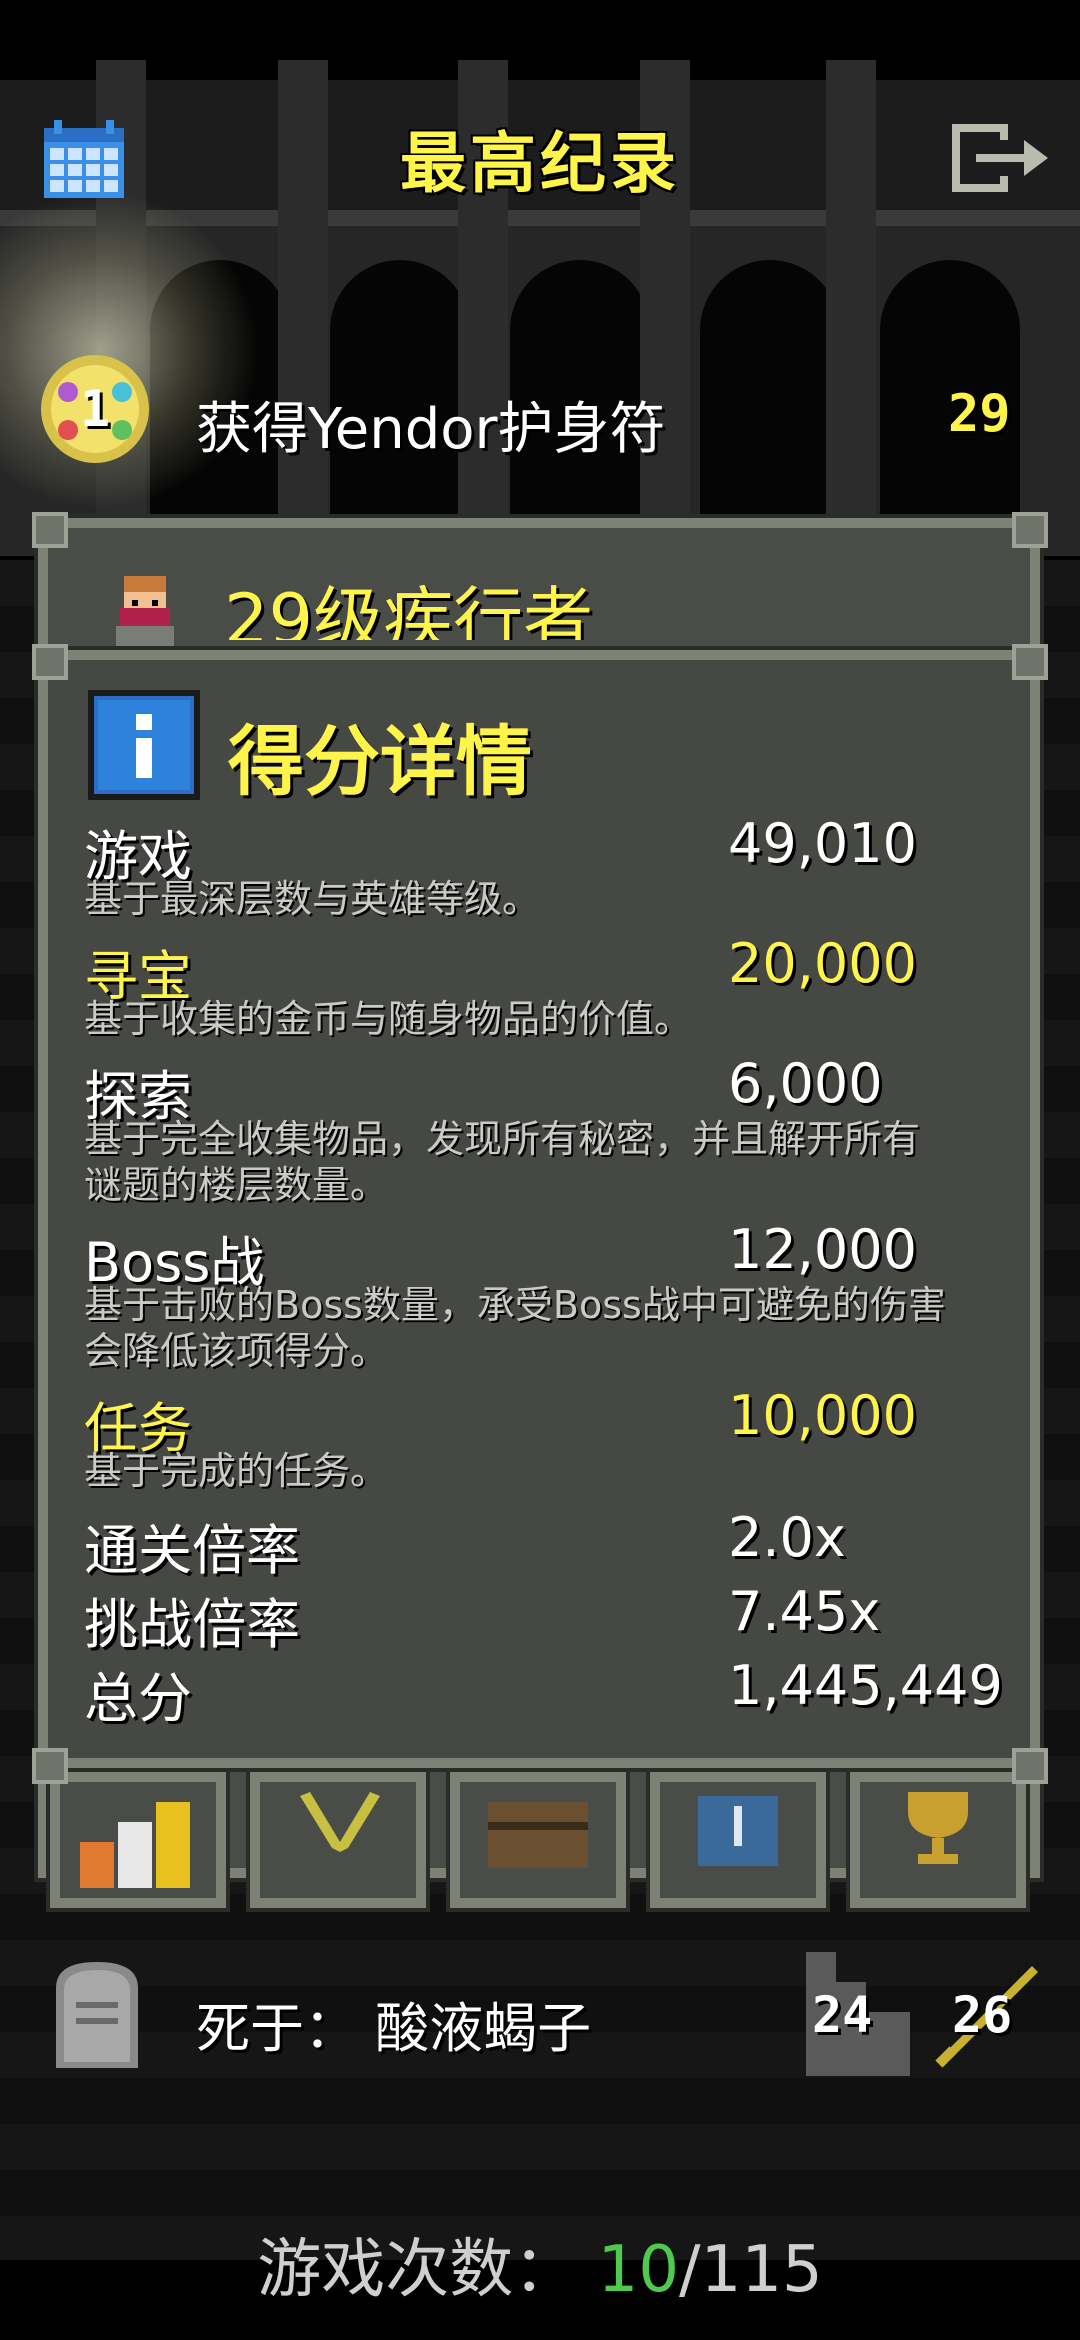 This screenshot has height=2340, width=1080. What do you see at coordinates (192, 1550) in the screenshot?
I see `clear-multiplier-label: 通关倍率` at bounding box center [192, 1550].